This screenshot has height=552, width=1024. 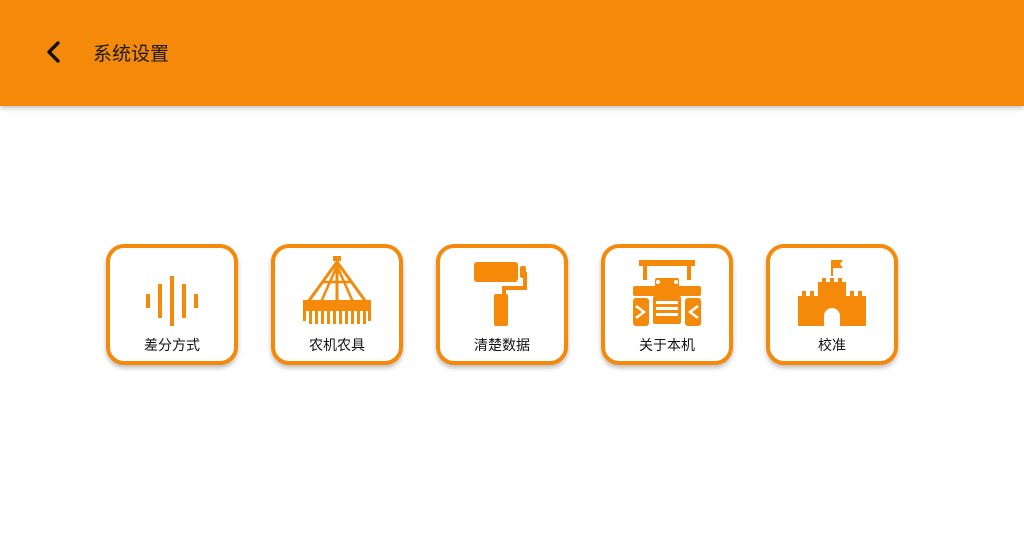 I want to click on page-title: 系统设置, so click(x=131, y=54).